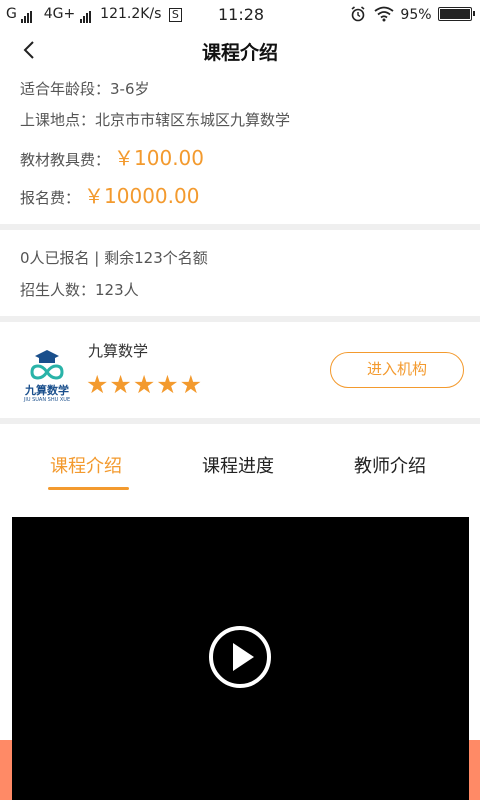 Image resolution: width=480 pixels, height=800 pixels. I want to click on network-speed: 121.2K/s, so click(131, 14).